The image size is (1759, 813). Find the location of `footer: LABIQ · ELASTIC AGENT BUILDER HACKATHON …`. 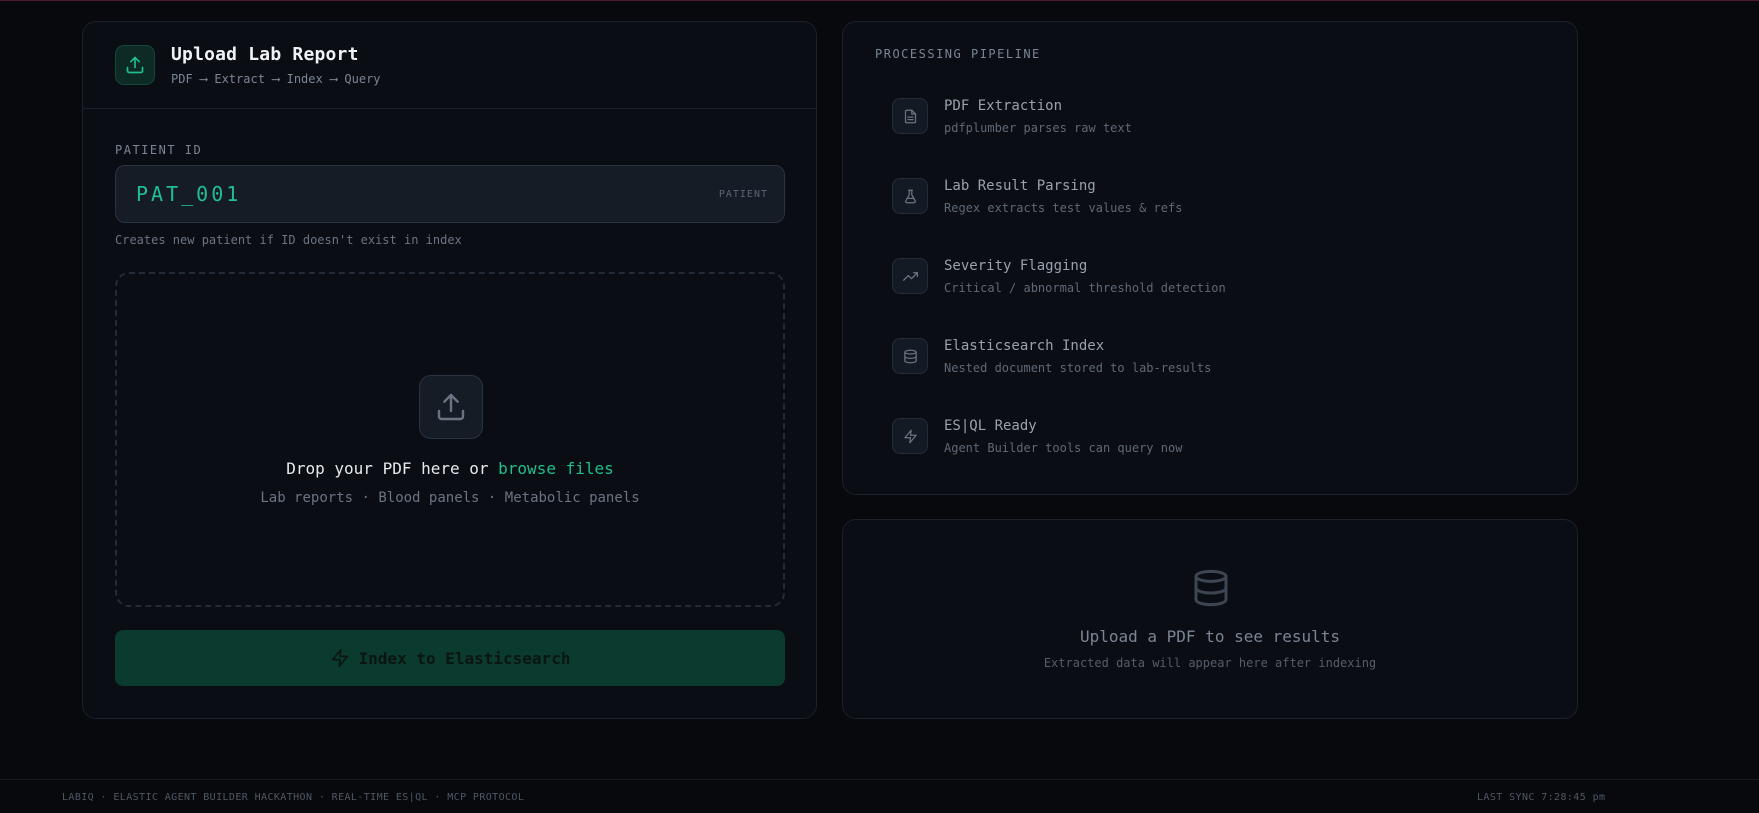

footer: LABIQ · ELASTIC AGENT BUILDER HACKATHON … is located at coordinates (879, 796).